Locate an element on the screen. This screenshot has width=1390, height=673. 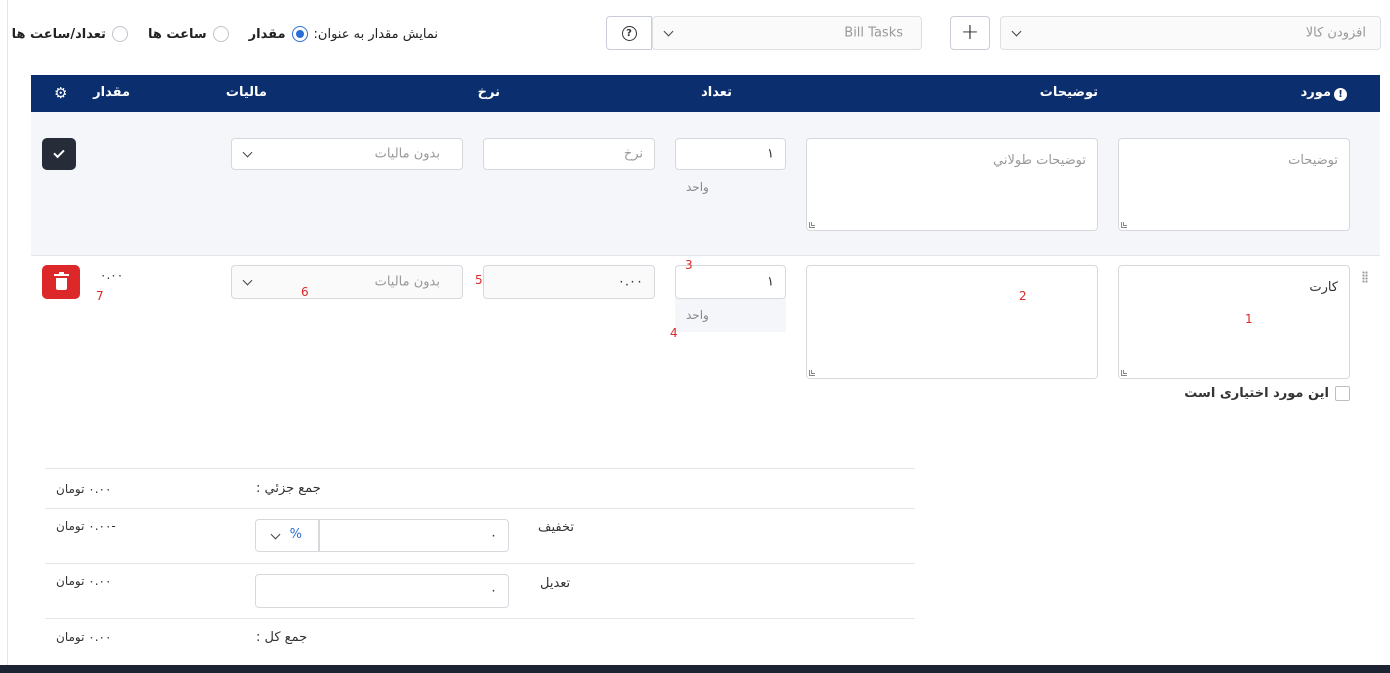
items-table-header: !مورد توضیحات تعداد نرخ ماليات مقدار ⚙ is located at coordinates (705, 93).